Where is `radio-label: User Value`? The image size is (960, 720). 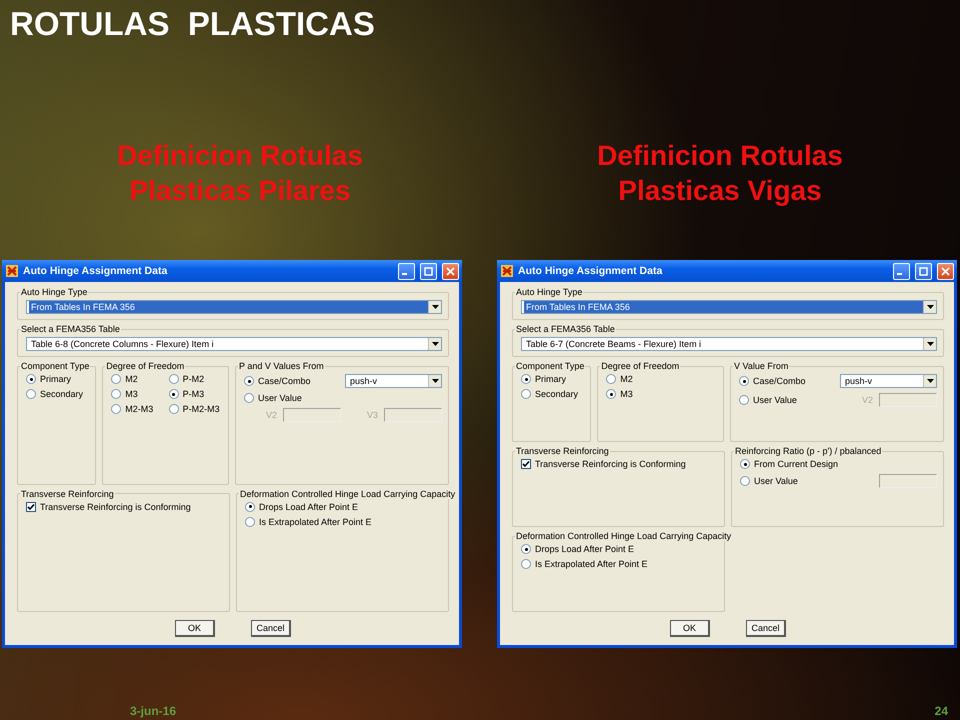
radio-label: User Value is located at coordinates (280, 398).